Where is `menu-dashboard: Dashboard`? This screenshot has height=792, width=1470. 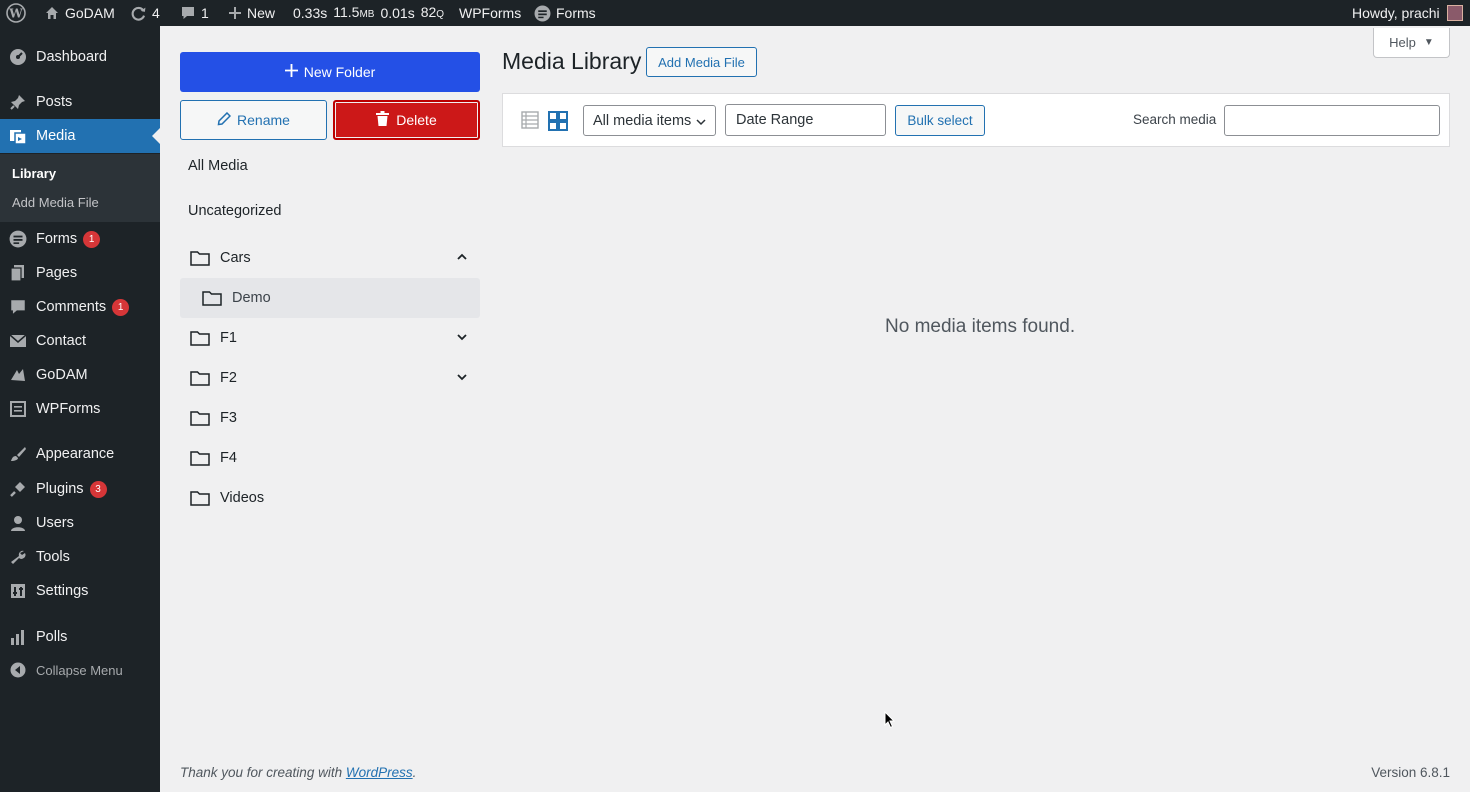
menu-dashboard: Dashboard is located at coordinates (80, 57).